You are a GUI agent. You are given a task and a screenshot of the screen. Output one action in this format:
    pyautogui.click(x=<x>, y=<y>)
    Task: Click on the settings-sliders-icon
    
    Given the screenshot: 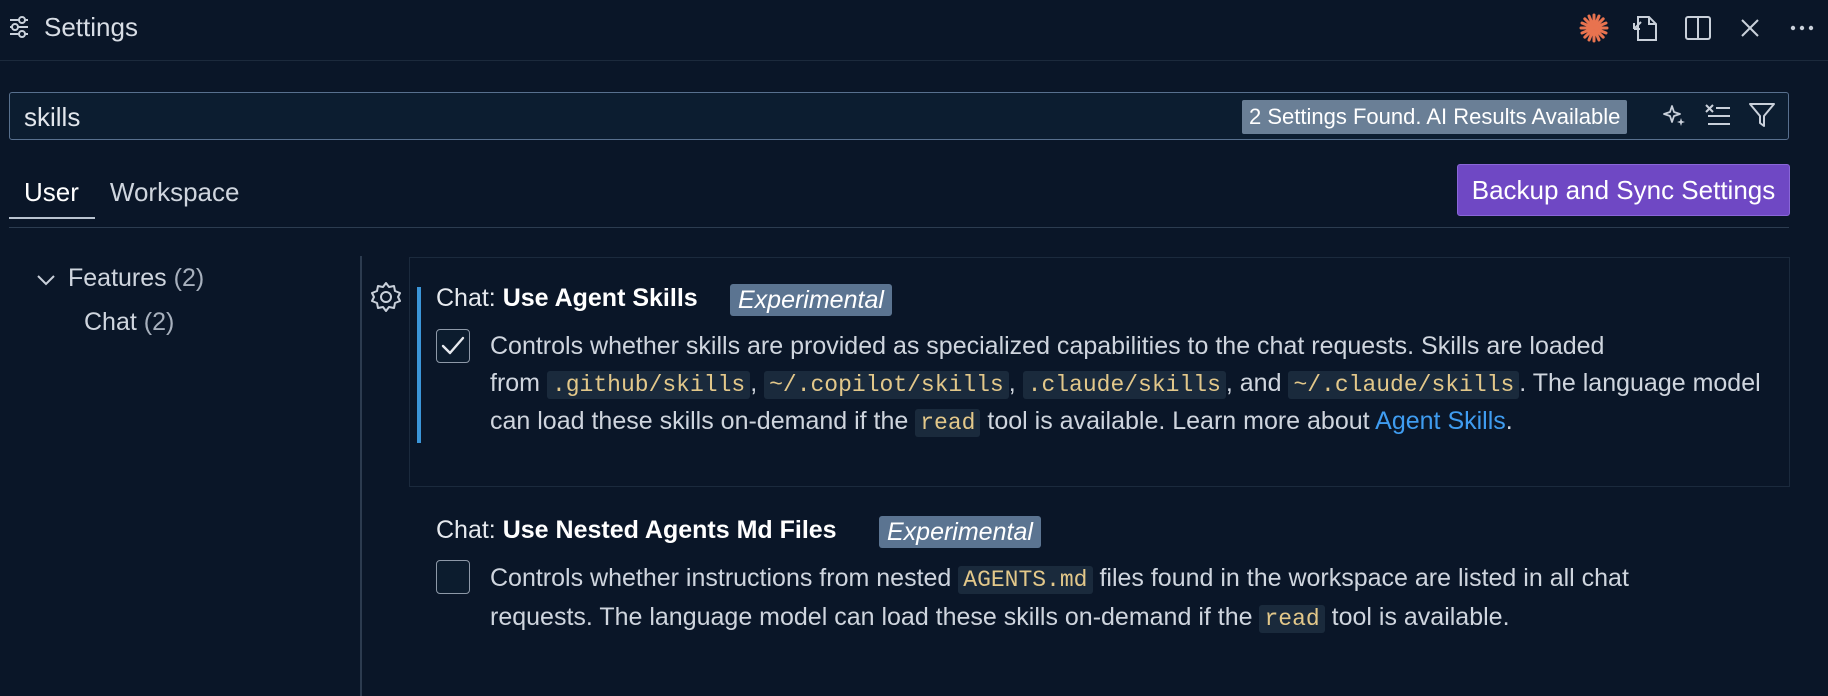 What is the action you would take?
    pyautogui.click(x=19, y=26)
    